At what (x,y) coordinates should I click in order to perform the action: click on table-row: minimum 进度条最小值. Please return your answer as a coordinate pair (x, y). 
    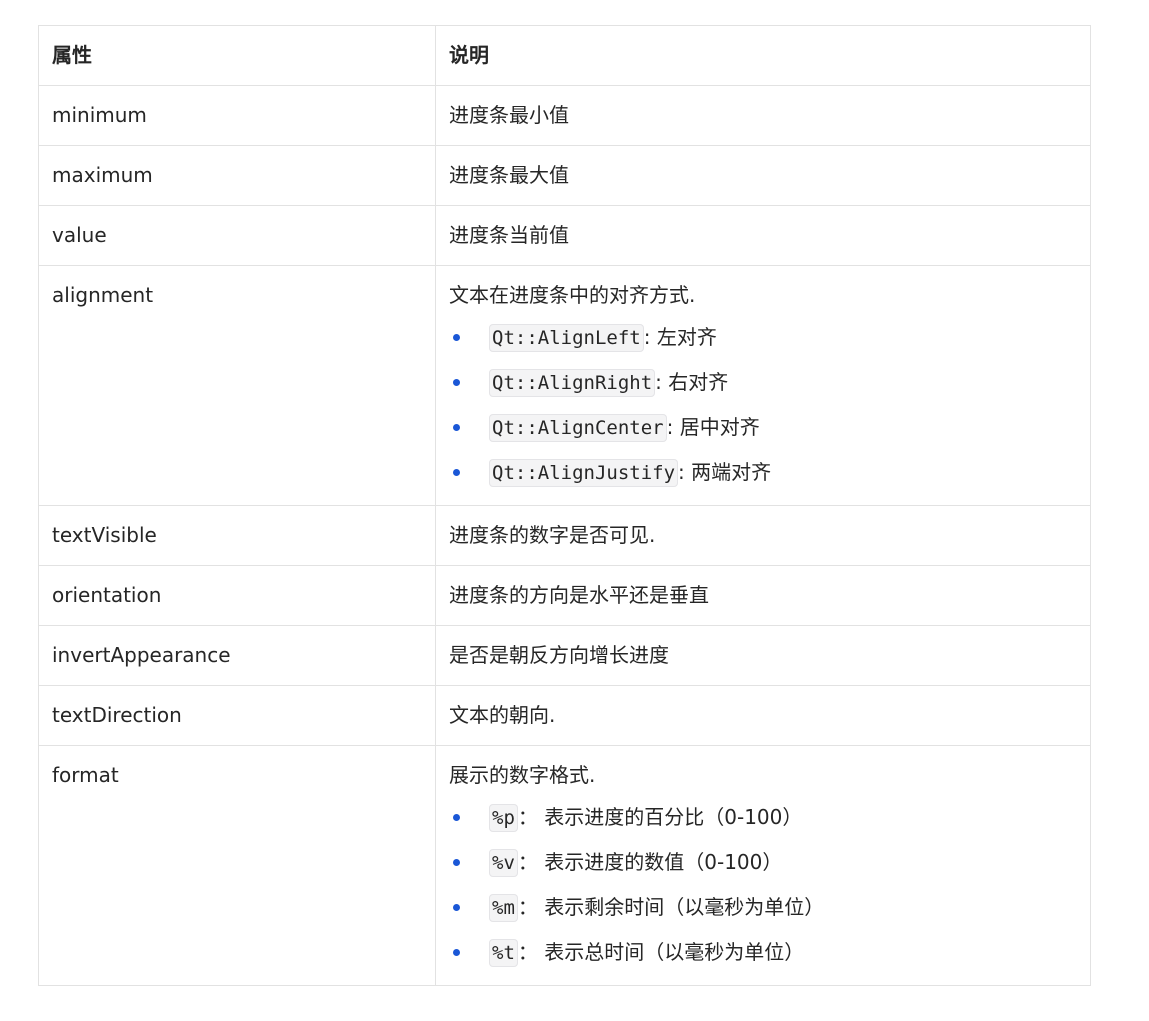
    Looking at the image, I should click on (564, 115).